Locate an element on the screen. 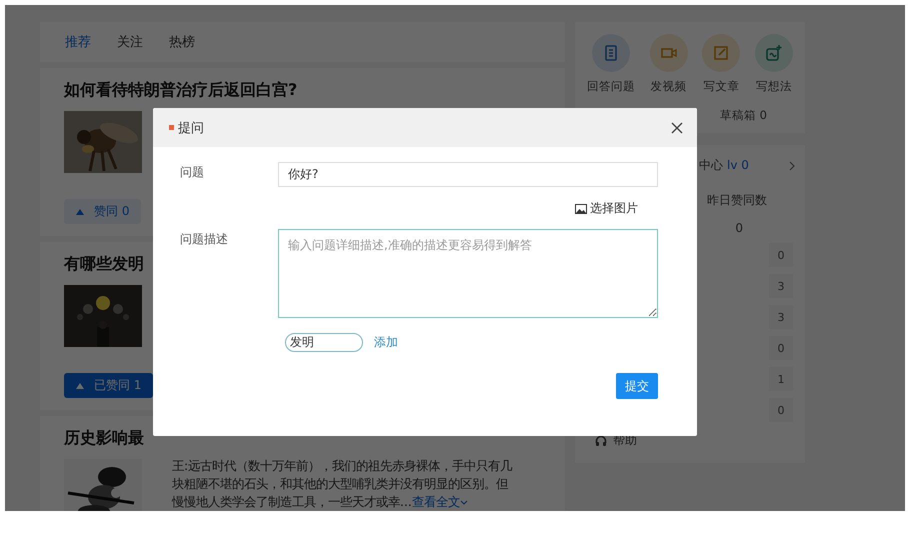 The width and height of the screenshot is (912, 535). creator-center-link: 中心 lv 0 is located at coordinates (724, 165).